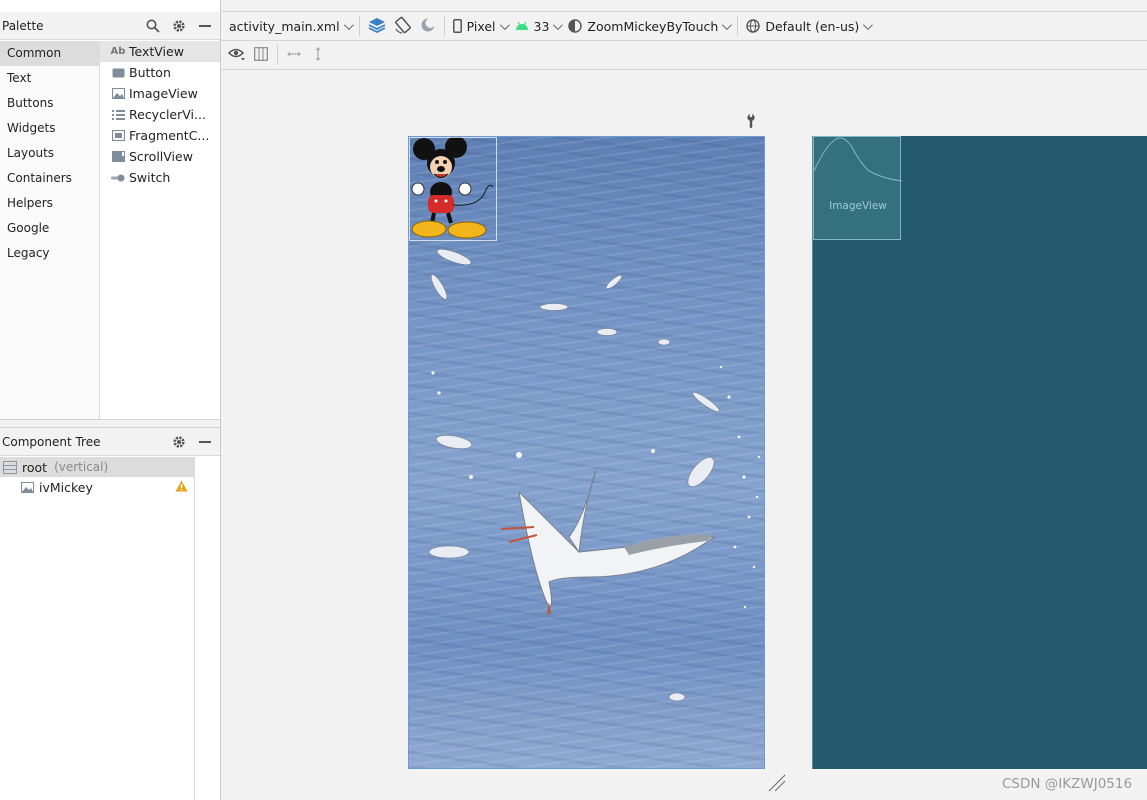 The image size is (1147, 800). Describe the element at coordinates (118, 178) in the screenshot. I see `switch-icon` at that location.